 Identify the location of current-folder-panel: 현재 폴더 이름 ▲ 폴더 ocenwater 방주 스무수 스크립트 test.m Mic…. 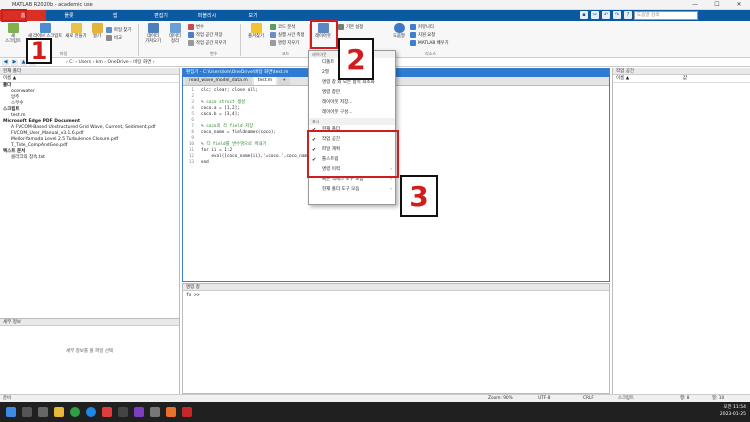
(90, 193).